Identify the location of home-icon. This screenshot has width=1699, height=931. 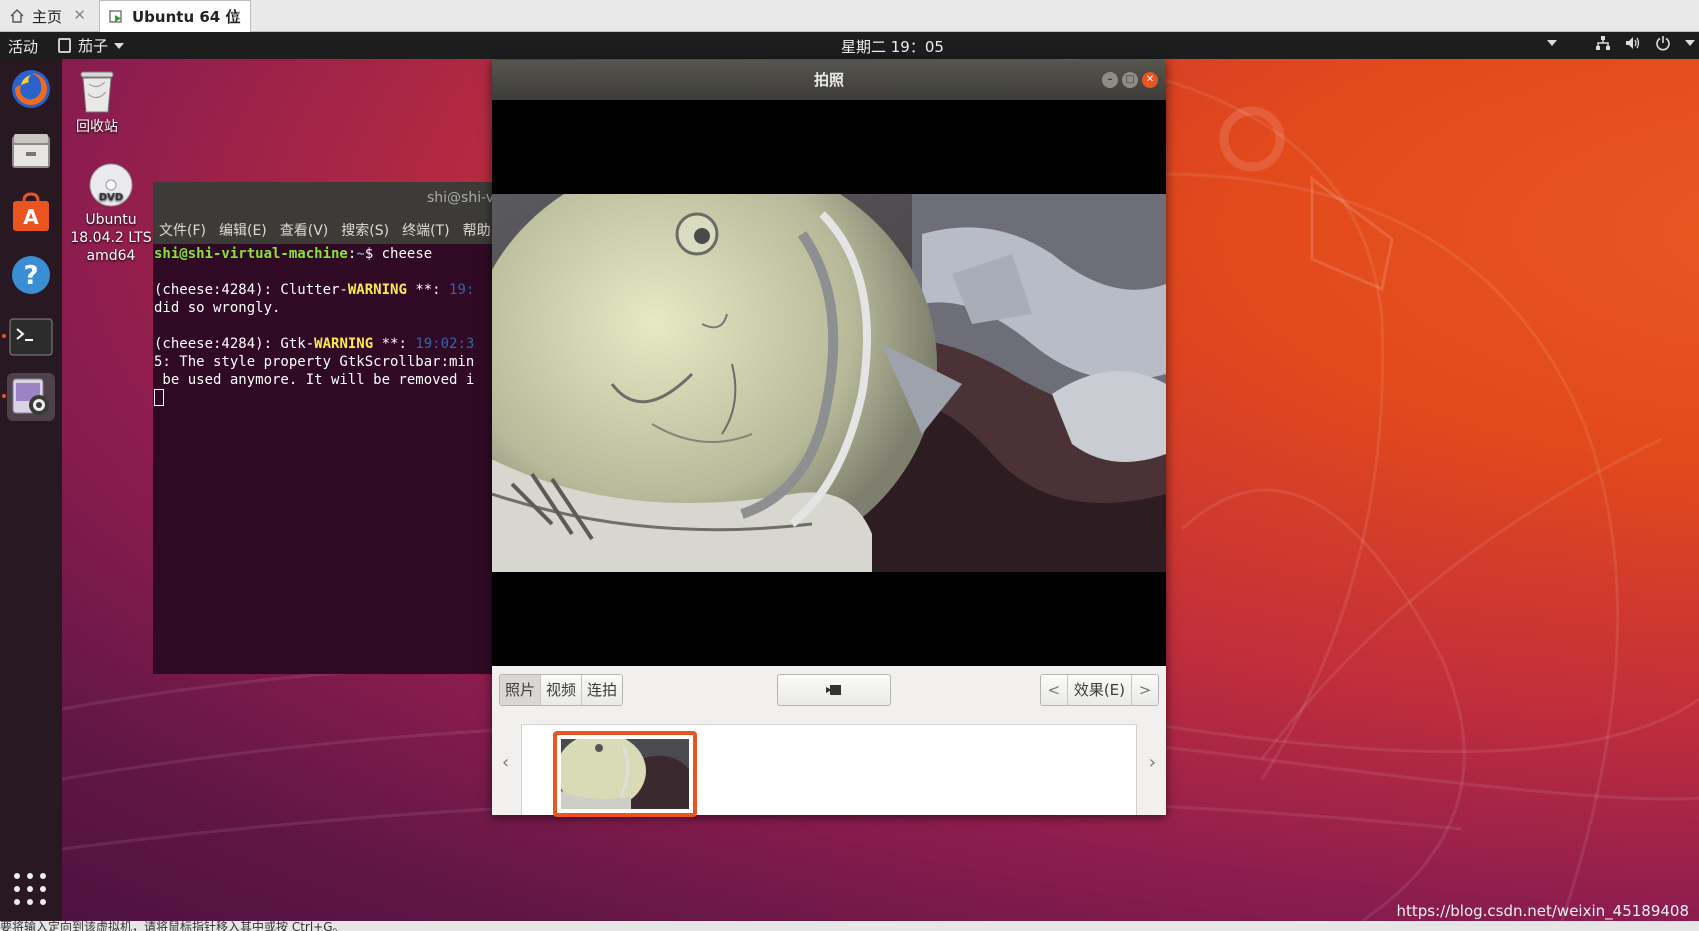
(17, 16).